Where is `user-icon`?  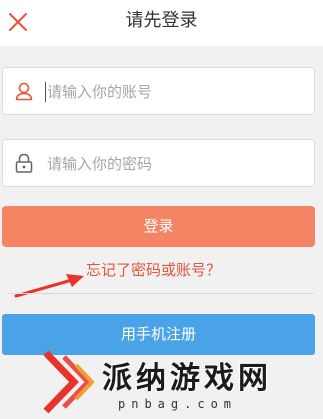 user-icon is located at coordinates (24, 91).